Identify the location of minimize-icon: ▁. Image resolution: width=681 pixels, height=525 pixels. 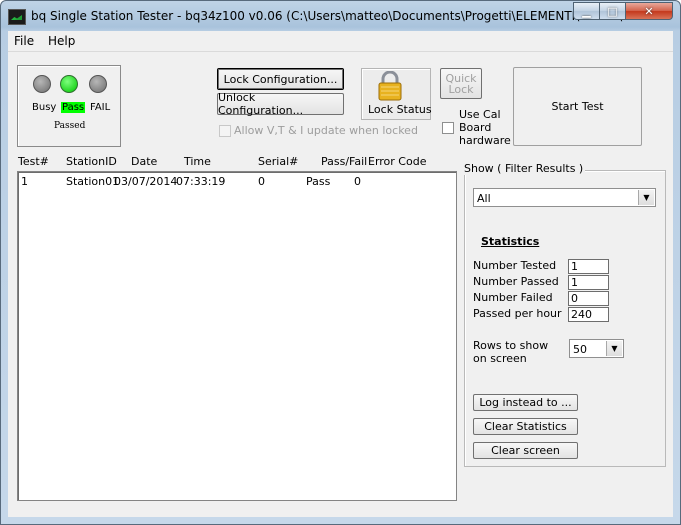
(586, 11).